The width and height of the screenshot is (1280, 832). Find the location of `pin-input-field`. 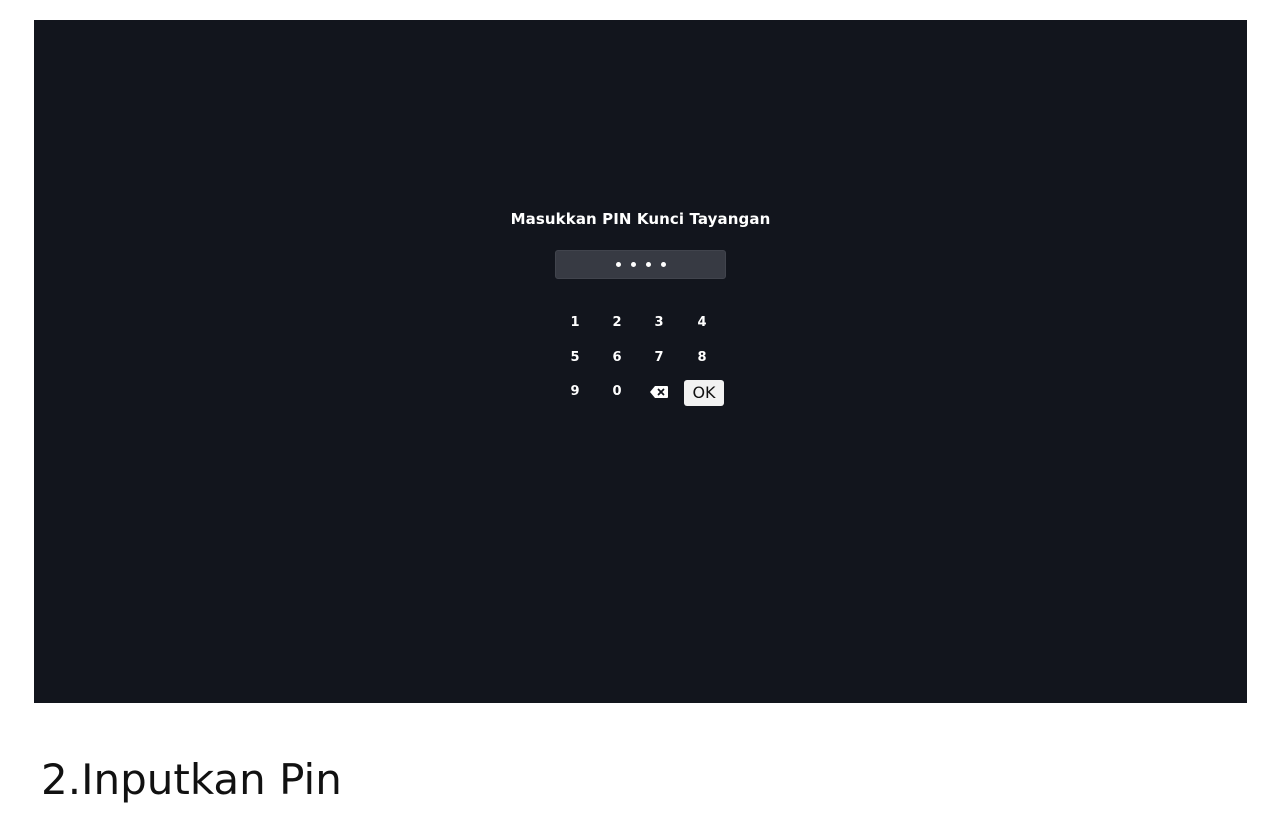

pin-input-field is located at coordinates (640, 264).